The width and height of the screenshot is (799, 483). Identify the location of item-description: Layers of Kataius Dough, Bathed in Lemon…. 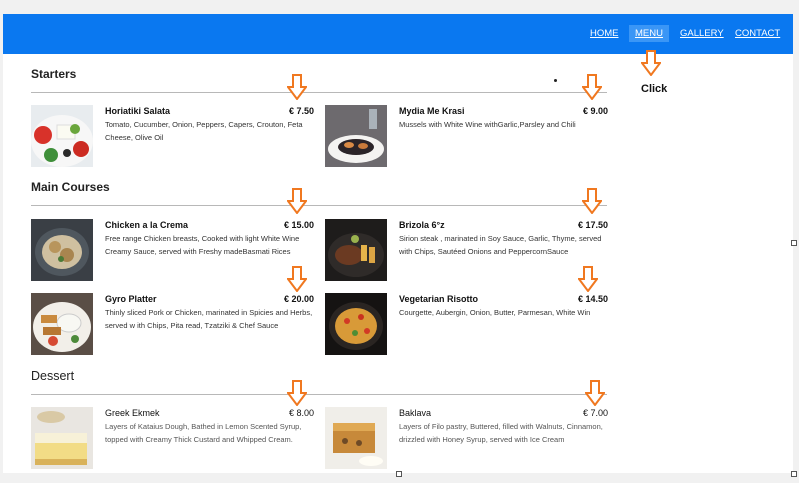
(203, 433).